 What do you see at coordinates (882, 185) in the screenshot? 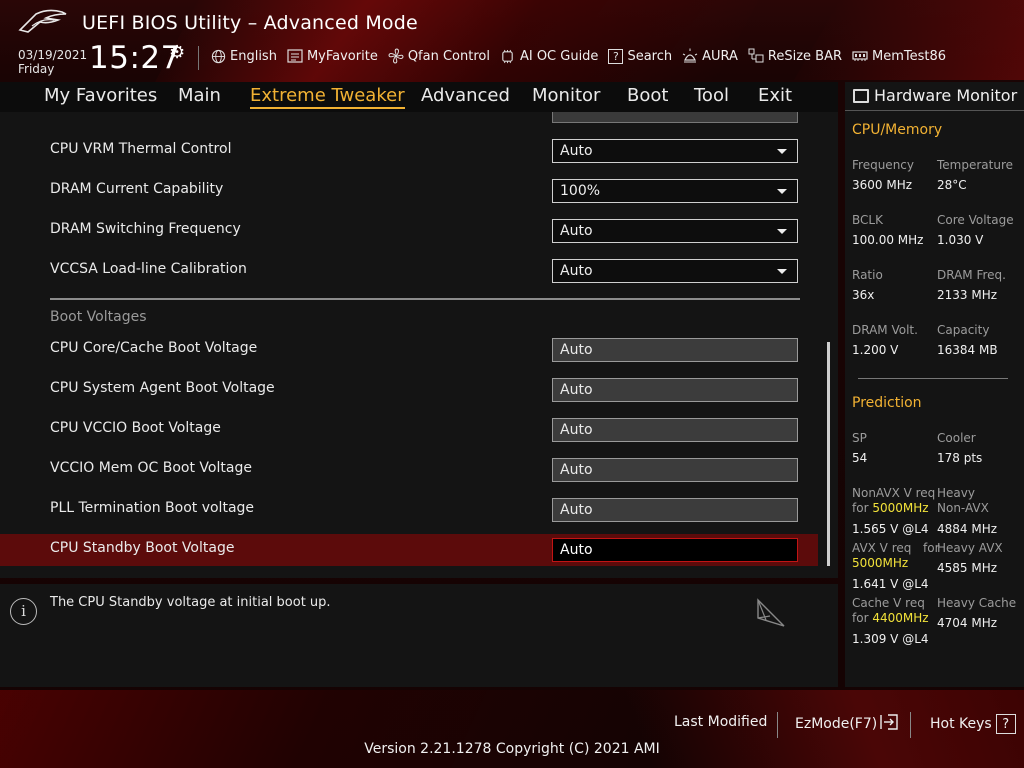
I see `frequency-value: 3600 MHz` at bounding box center [882, 185].